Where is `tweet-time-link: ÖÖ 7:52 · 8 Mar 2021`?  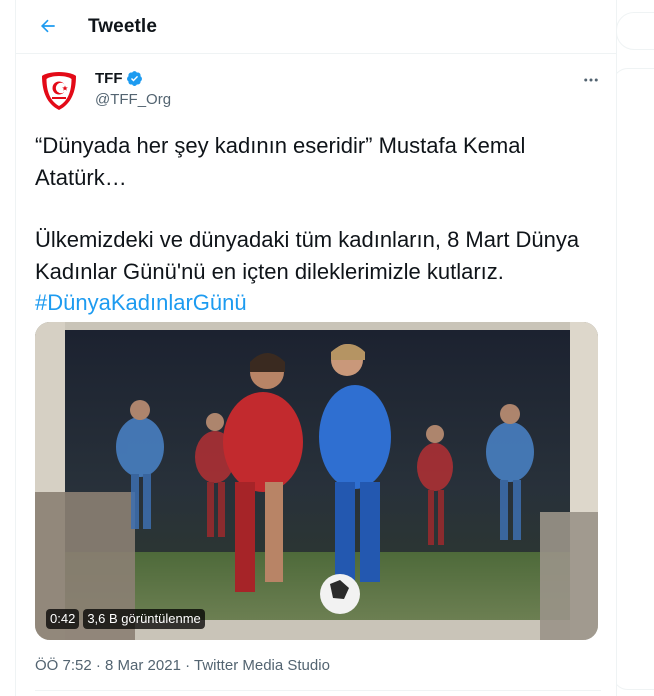 tweet-time-link: ÖÖ 7:52 · 8 Mar 2021 is located at coordinates (108, 665).